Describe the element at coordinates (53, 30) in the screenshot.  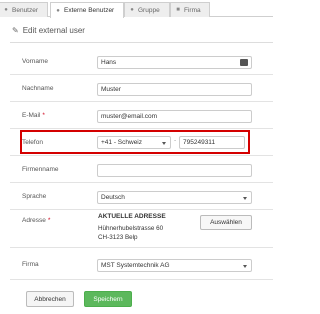
I see `page-title-text: Edit external user` at that location.